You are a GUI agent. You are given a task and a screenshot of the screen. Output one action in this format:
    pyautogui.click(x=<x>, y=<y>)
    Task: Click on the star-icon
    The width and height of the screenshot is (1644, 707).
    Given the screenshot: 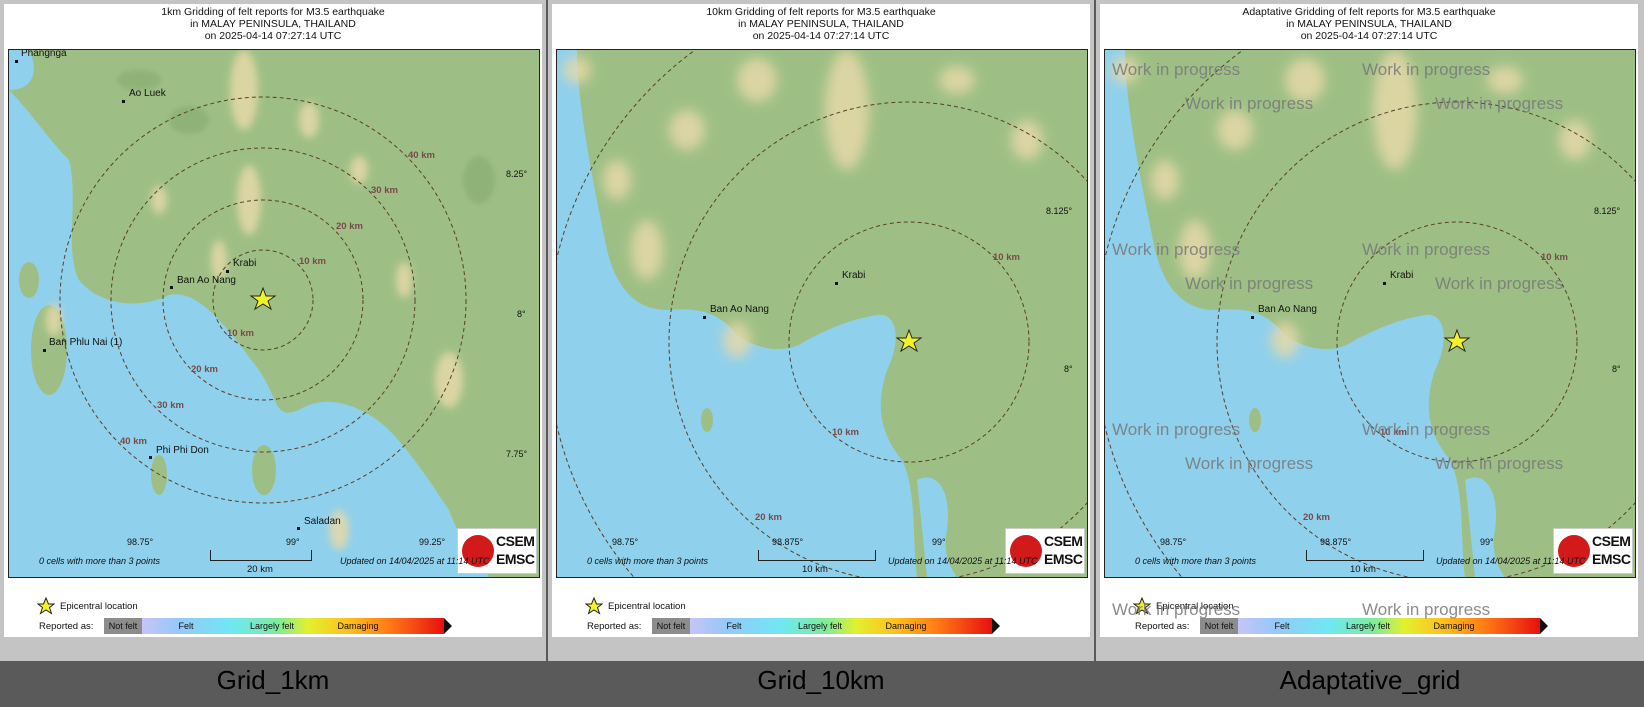 What is the action you would take?
    pyautogui.click(x=1142, y=606)
    